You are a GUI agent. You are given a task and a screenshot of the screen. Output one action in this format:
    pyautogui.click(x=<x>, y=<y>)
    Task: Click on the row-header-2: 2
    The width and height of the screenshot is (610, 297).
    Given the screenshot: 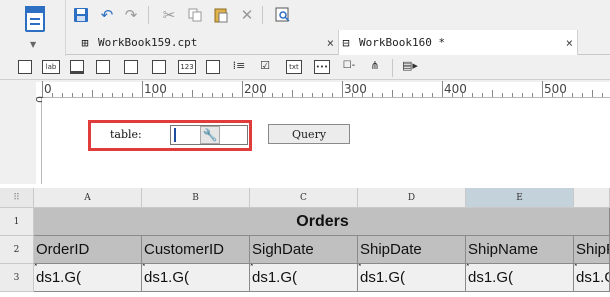 What is the action you would take?
    pyautogui.click(x=17, y=250)
    